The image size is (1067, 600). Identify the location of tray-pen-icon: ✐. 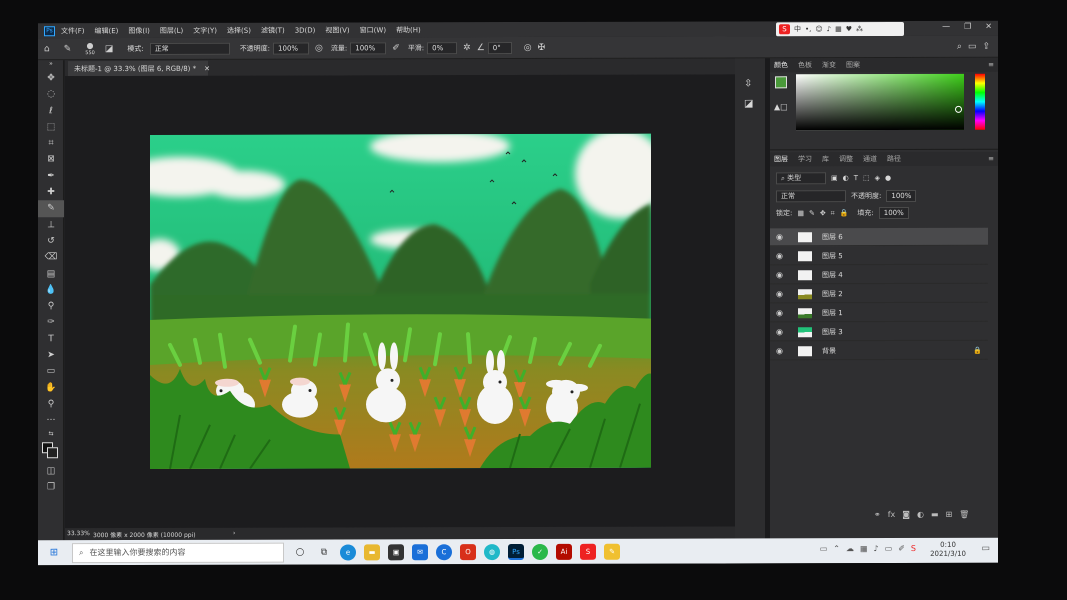
(901, 548).